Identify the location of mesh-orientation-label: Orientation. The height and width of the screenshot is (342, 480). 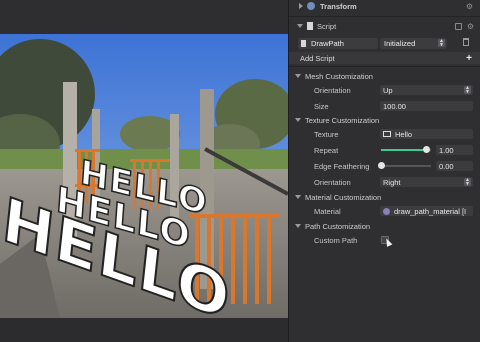
(332, 90).